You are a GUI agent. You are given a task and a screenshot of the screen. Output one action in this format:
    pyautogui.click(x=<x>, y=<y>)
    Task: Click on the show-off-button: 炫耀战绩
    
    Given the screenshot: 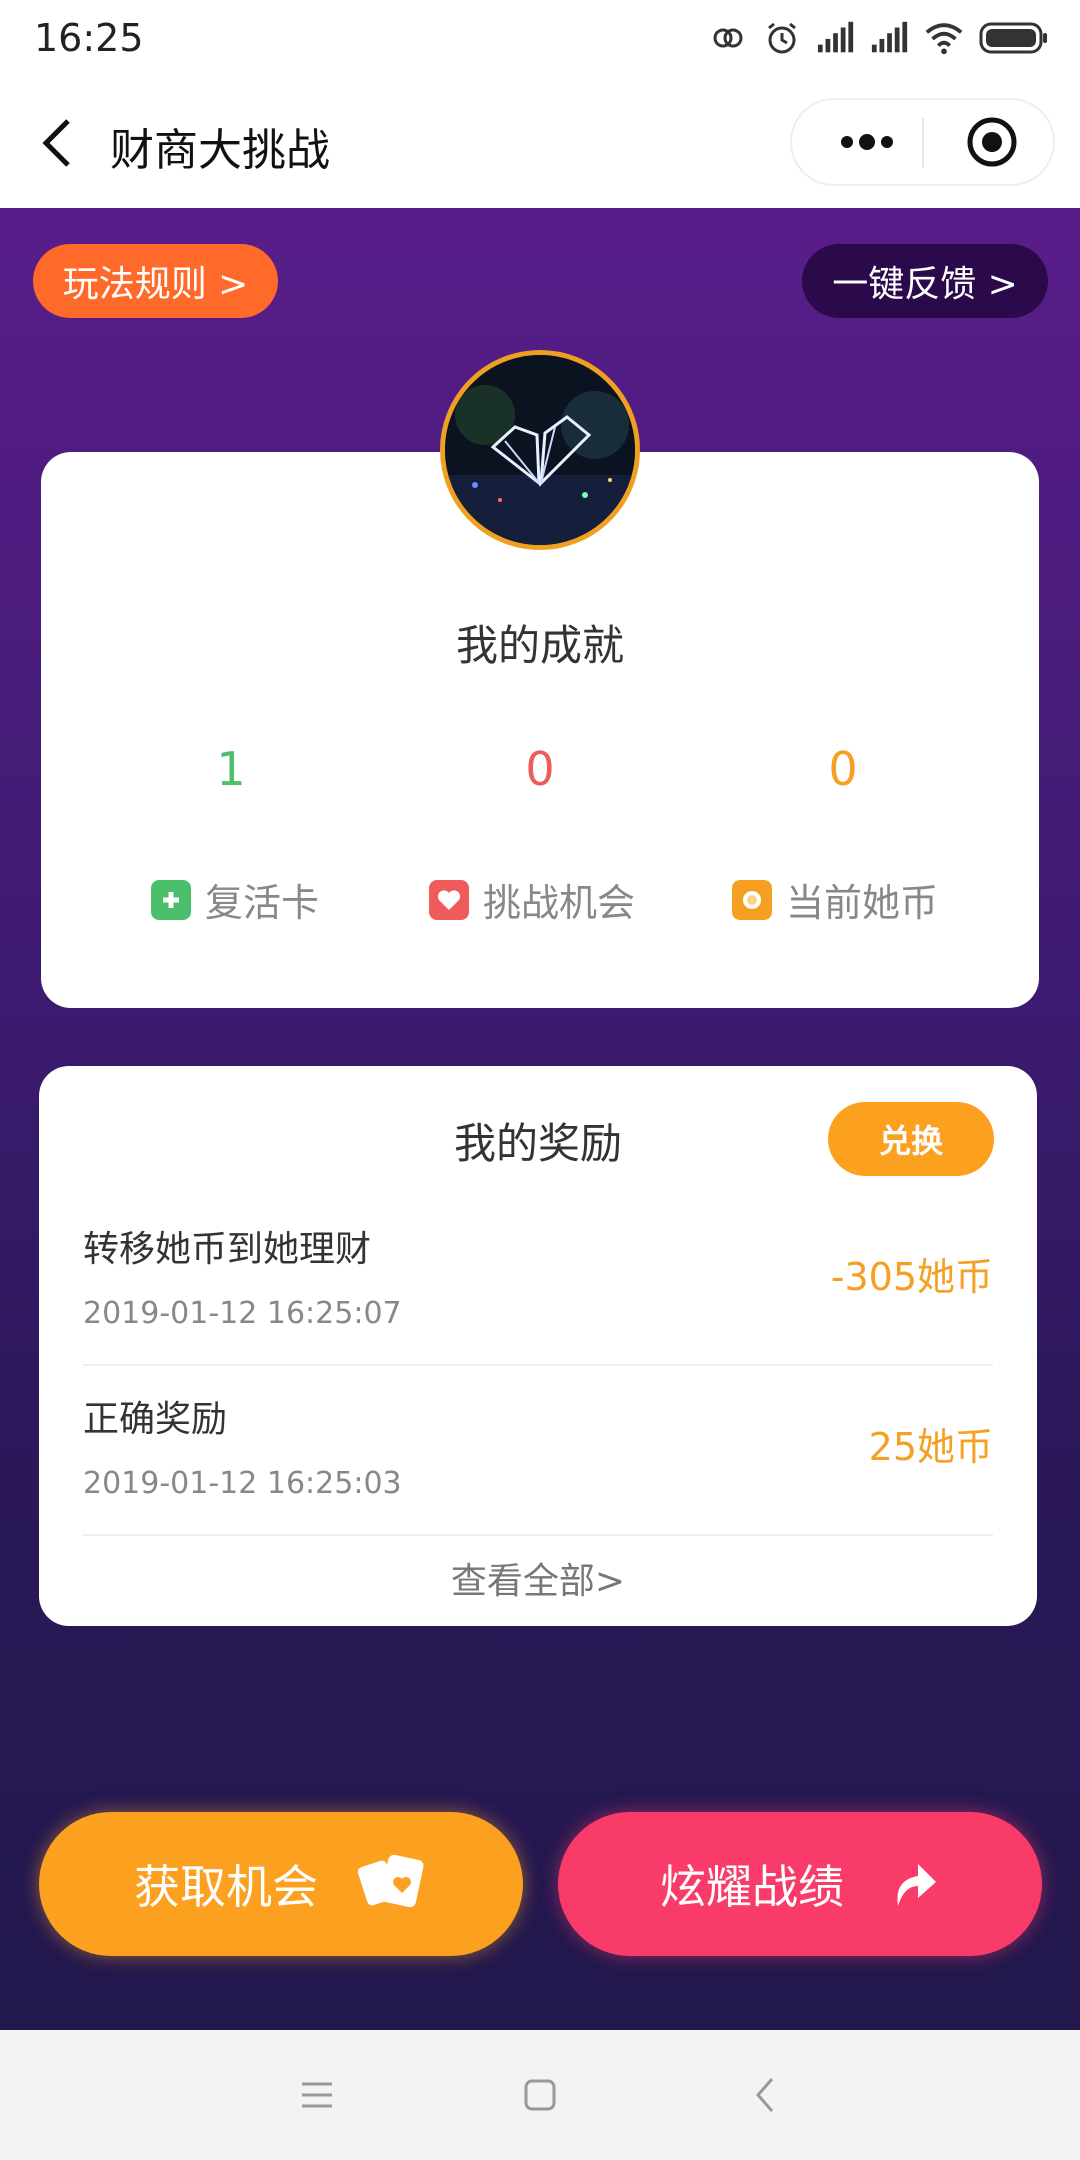 What is the action you would take?
    pyautogui.click(x=800, y=1884)
    